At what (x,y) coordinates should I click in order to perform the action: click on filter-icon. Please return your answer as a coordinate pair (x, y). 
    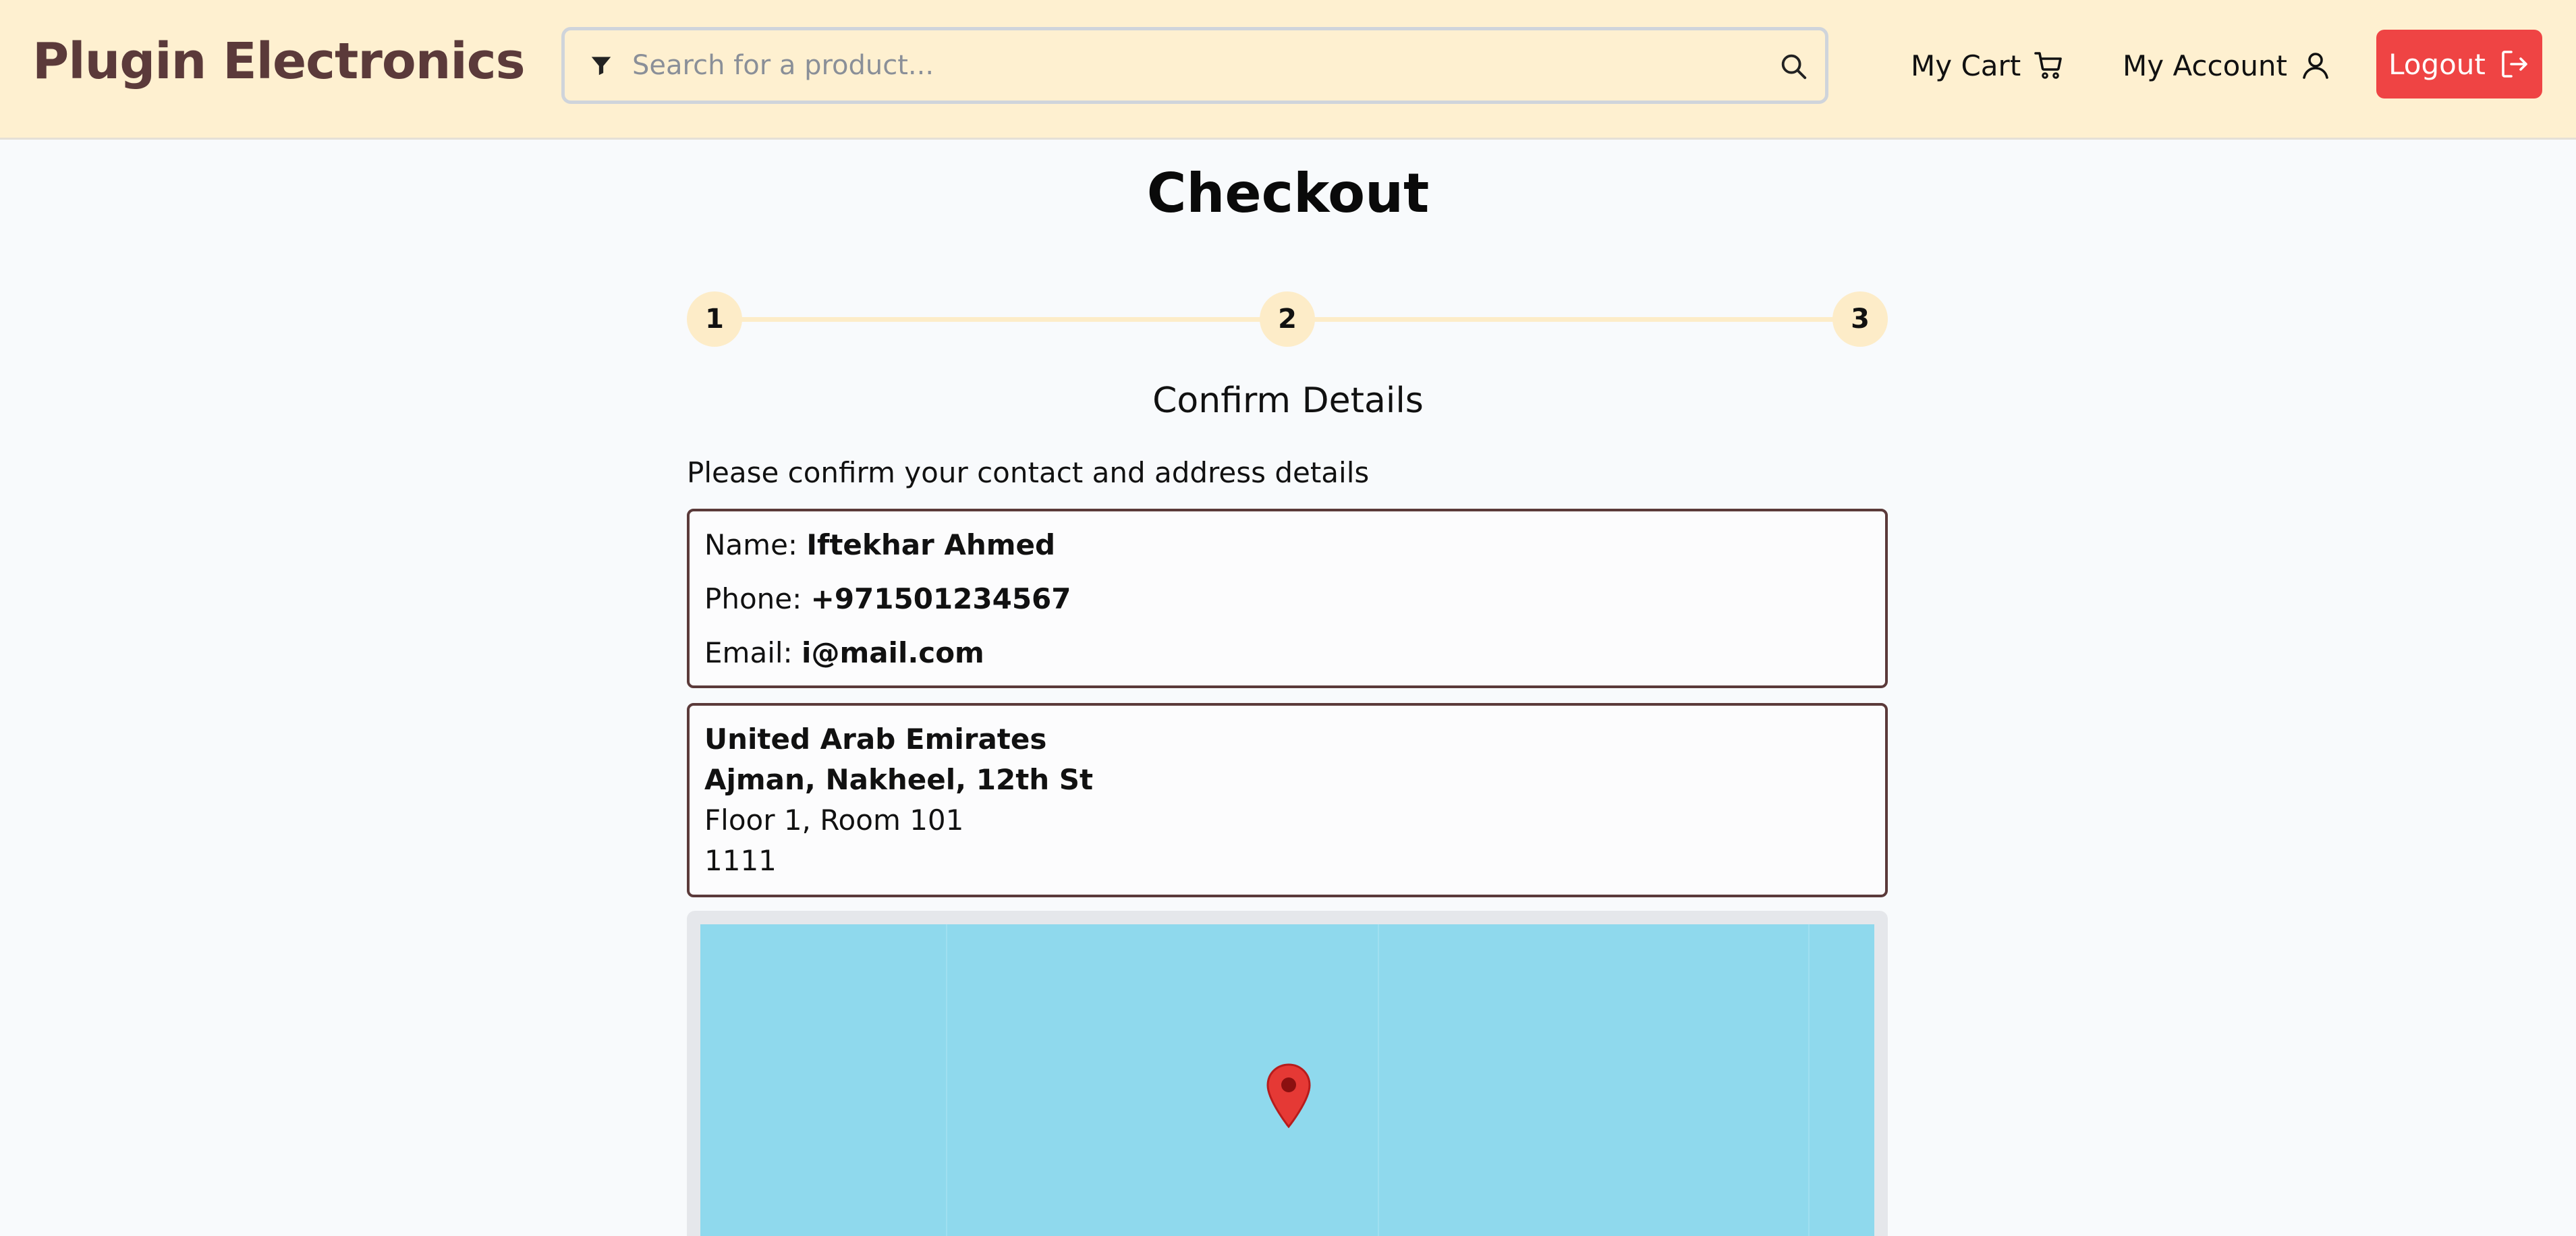
    Looking at the image, I should click on (601, 65).